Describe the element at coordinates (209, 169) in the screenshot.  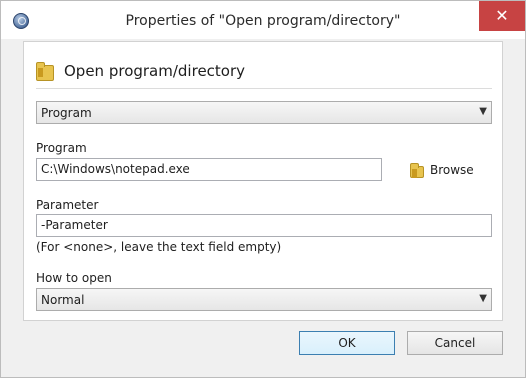
I see `program-path-field: C:\Windows\notepad.exe` at that location.